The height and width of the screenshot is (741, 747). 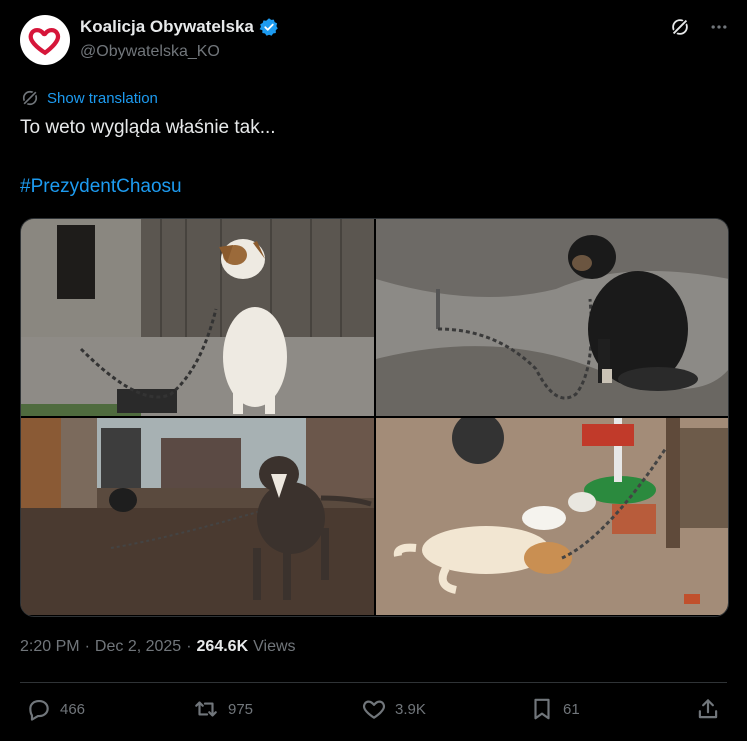 I want to click on divider, so click(x=373, y=682).